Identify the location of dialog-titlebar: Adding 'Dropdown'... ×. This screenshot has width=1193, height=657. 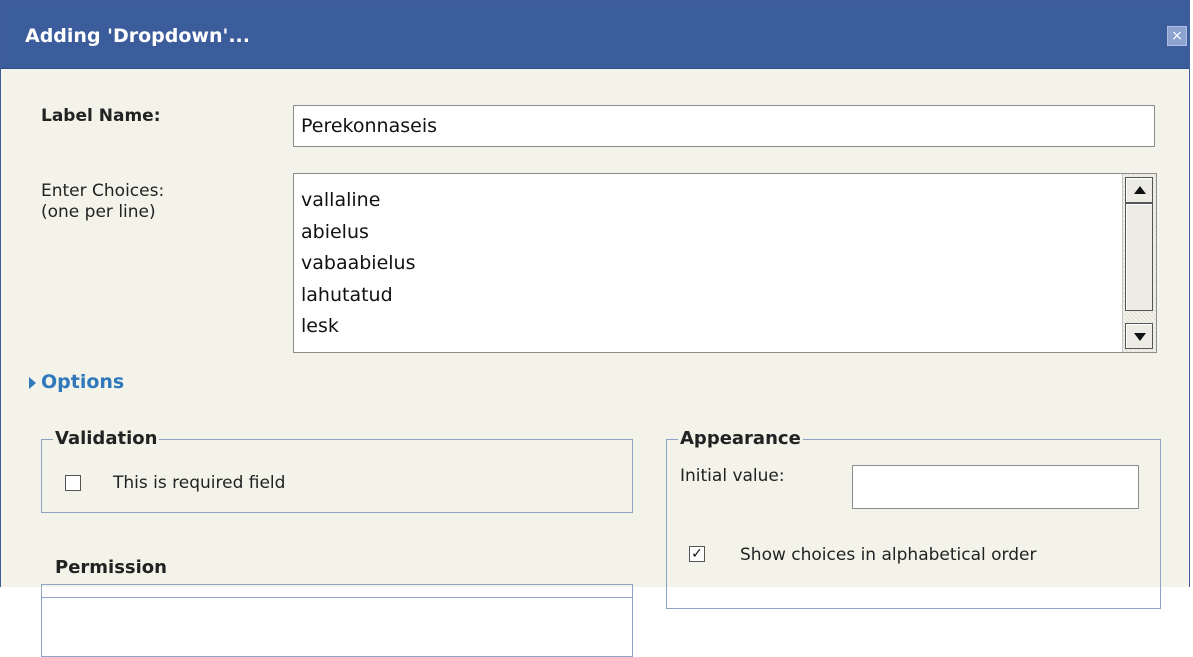
(595, 35).